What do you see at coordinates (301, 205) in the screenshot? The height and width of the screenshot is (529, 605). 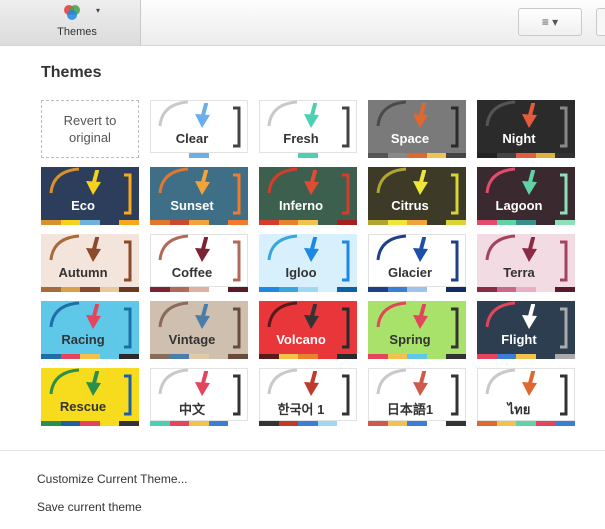 I see `theme-name: Inferno` at bounding box center [301, 205].